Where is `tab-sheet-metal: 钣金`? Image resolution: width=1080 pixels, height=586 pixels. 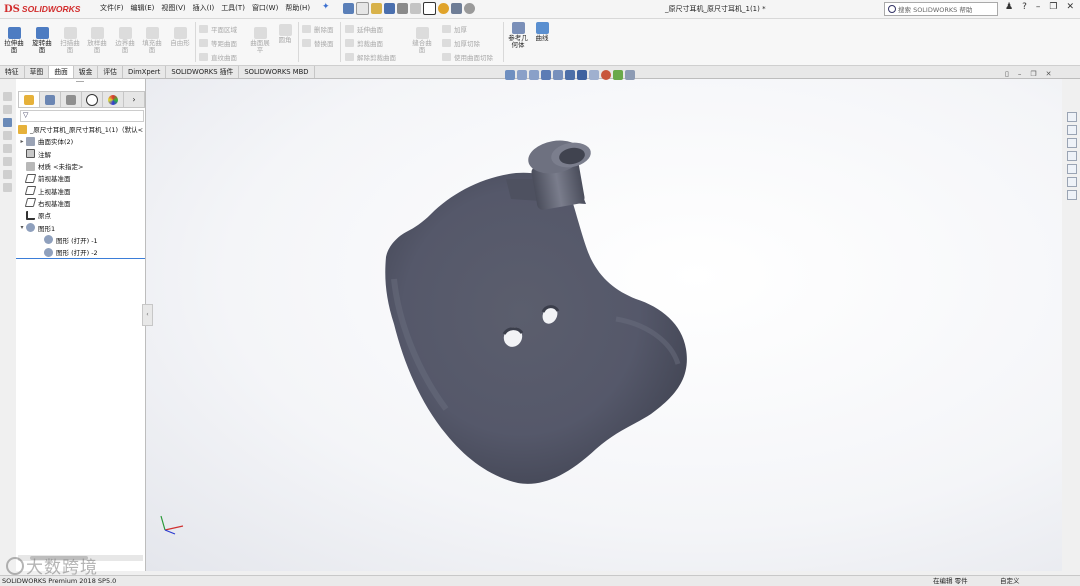
tab-sheet-metal: 钣金 is located at coordinates (86, 72).